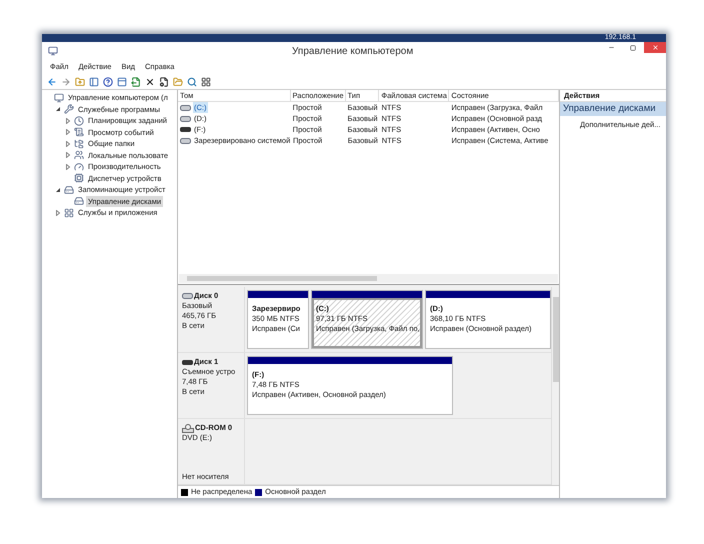  I want to click on help-icon, so click(107, 81).